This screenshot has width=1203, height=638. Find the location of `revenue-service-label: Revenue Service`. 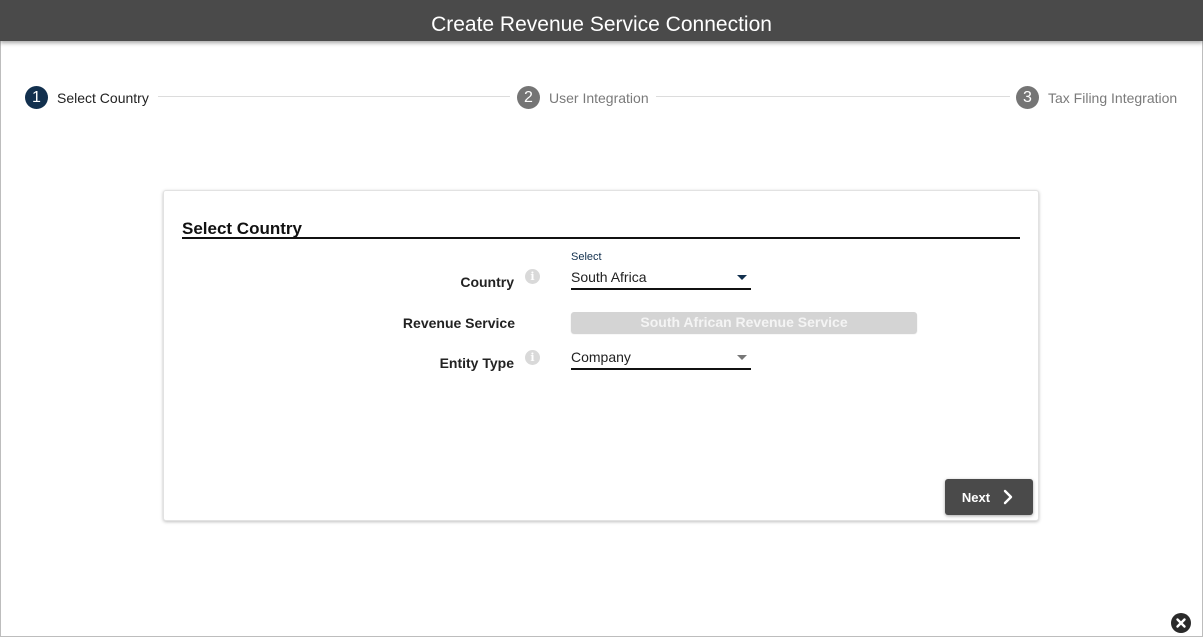

revenue-service-label: Revenue Service is located at coordinates (458, 323).